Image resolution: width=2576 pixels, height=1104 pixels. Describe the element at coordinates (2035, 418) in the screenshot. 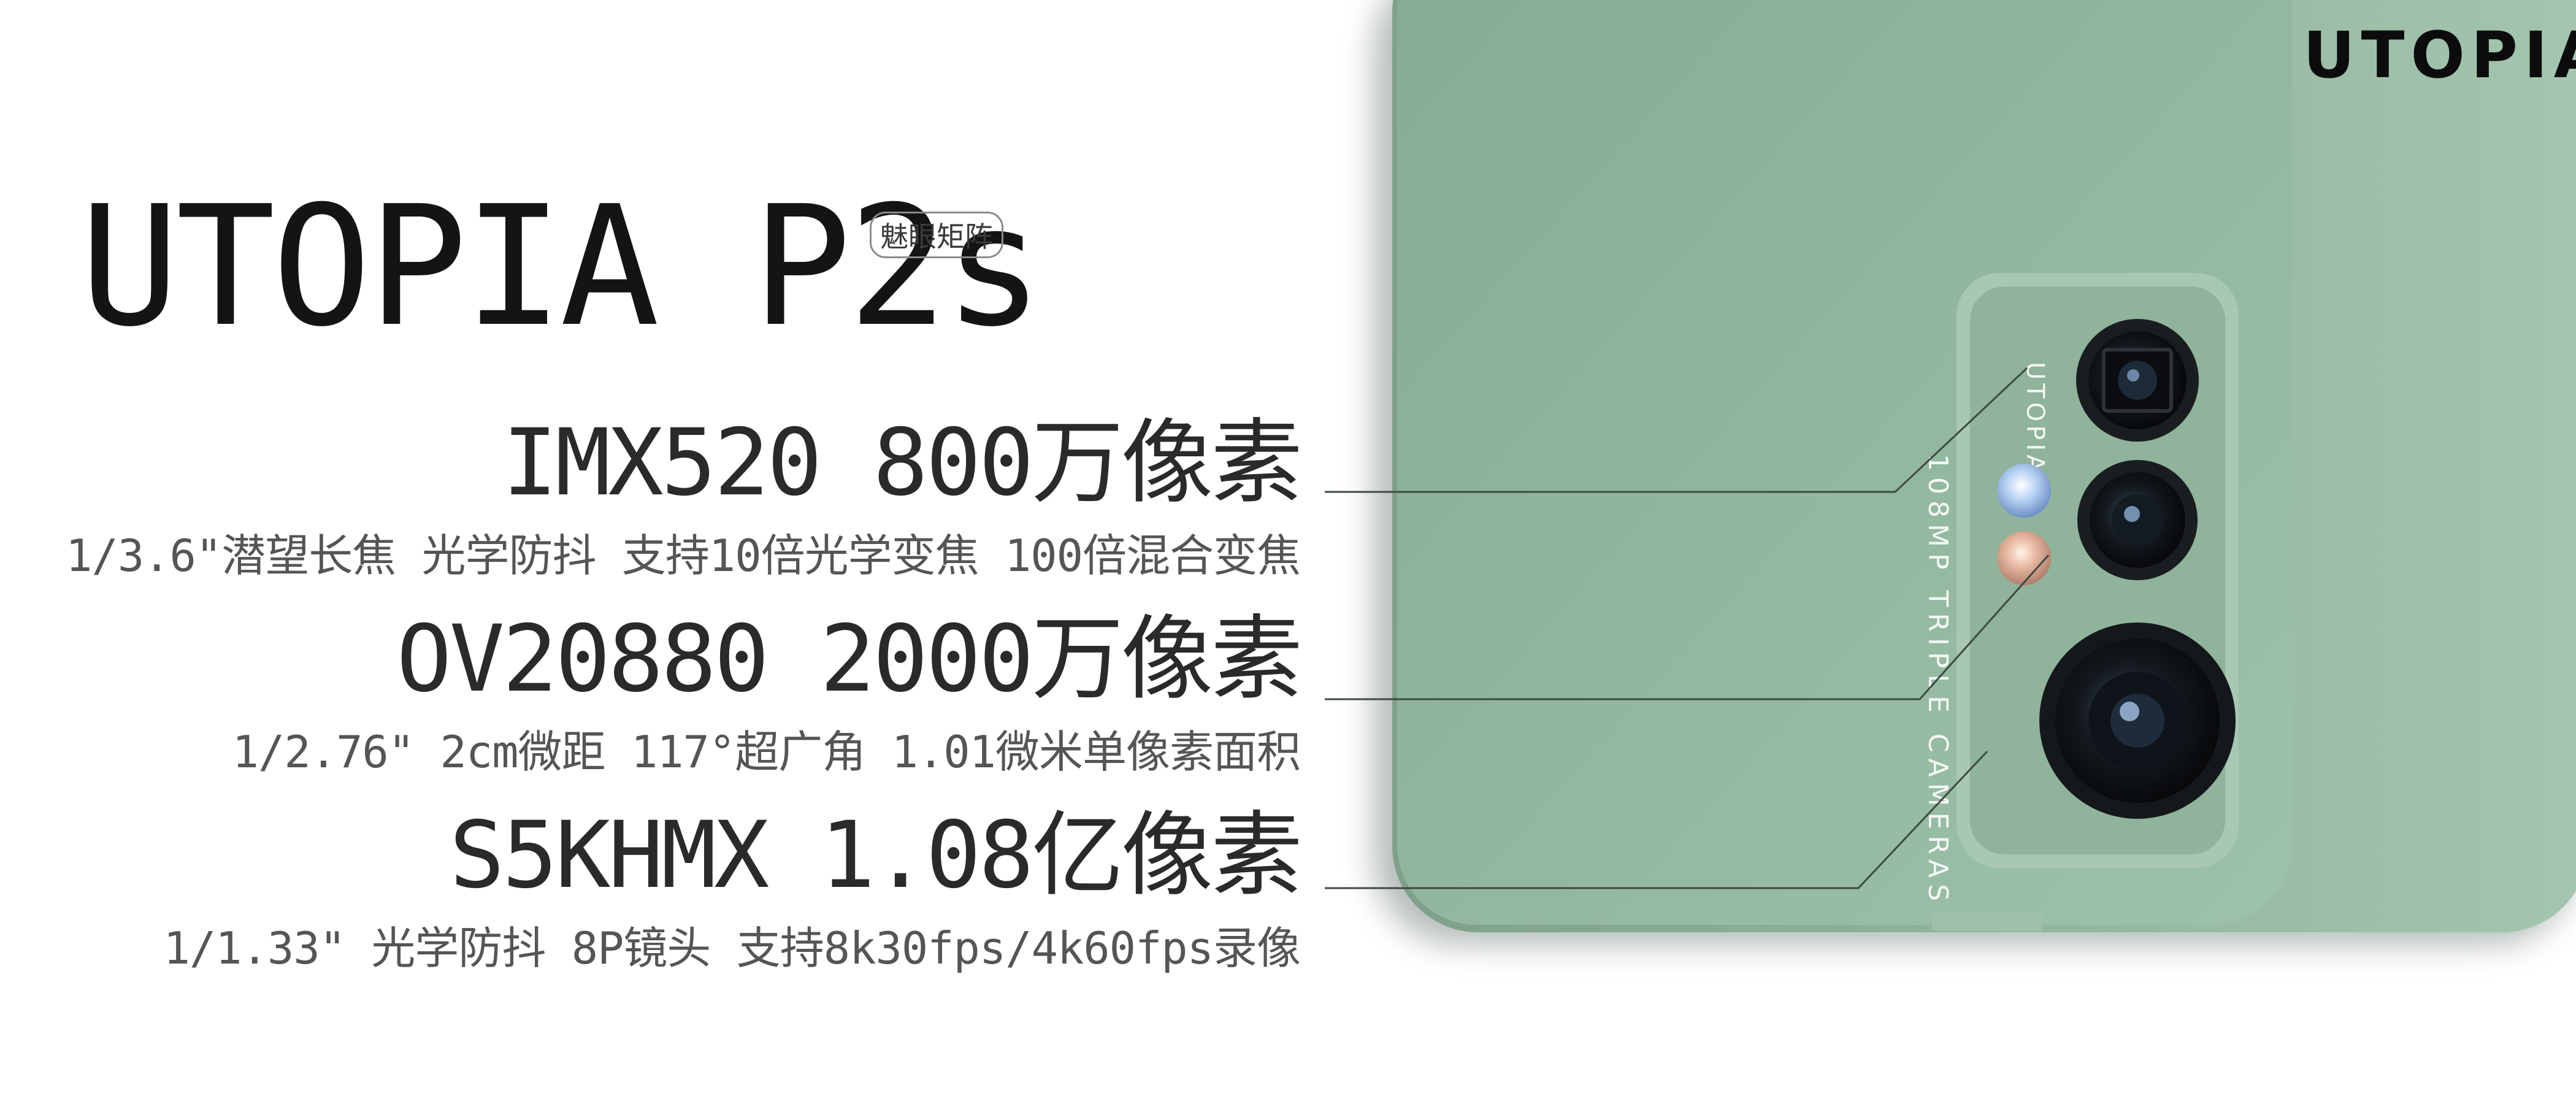

I see `module-brand-label: UTOPIA` at that location.